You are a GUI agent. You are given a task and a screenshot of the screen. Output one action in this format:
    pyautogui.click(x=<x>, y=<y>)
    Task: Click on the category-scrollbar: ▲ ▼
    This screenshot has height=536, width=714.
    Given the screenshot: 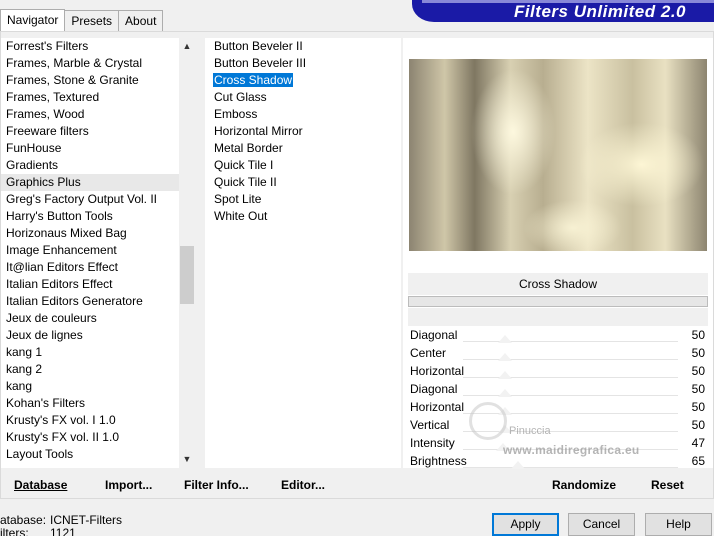 What is the action you would take?
    pyautogui.click(x=187, y=253)
    